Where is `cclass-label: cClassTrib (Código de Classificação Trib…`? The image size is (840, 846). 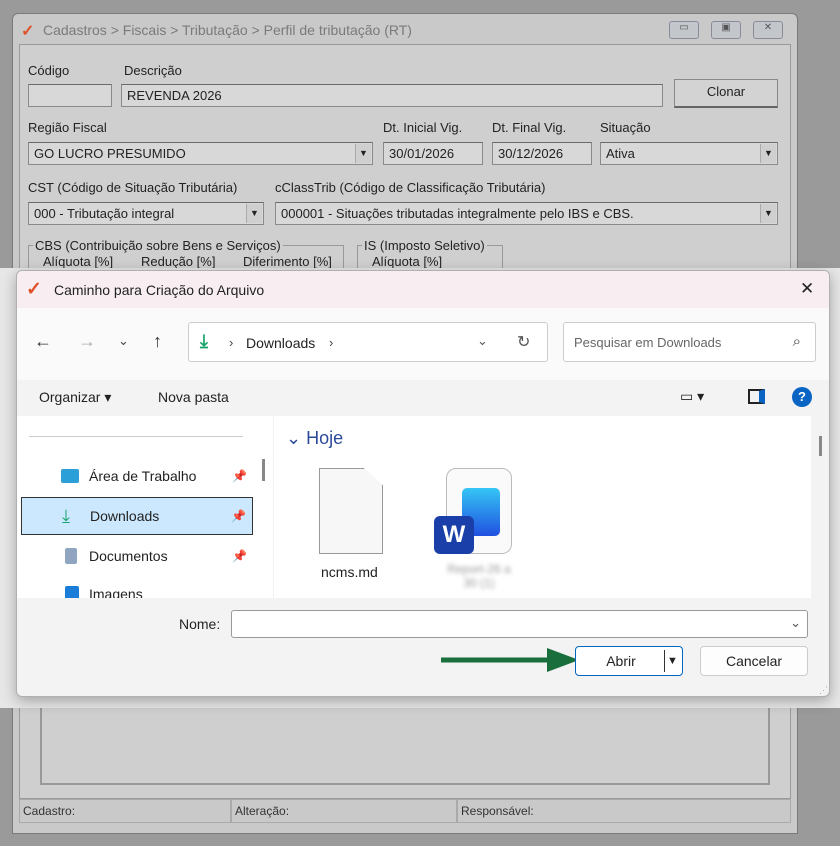 cclass-label: cClassTrib (Código de Classificação Trib… is located at coordinates (410, 187).